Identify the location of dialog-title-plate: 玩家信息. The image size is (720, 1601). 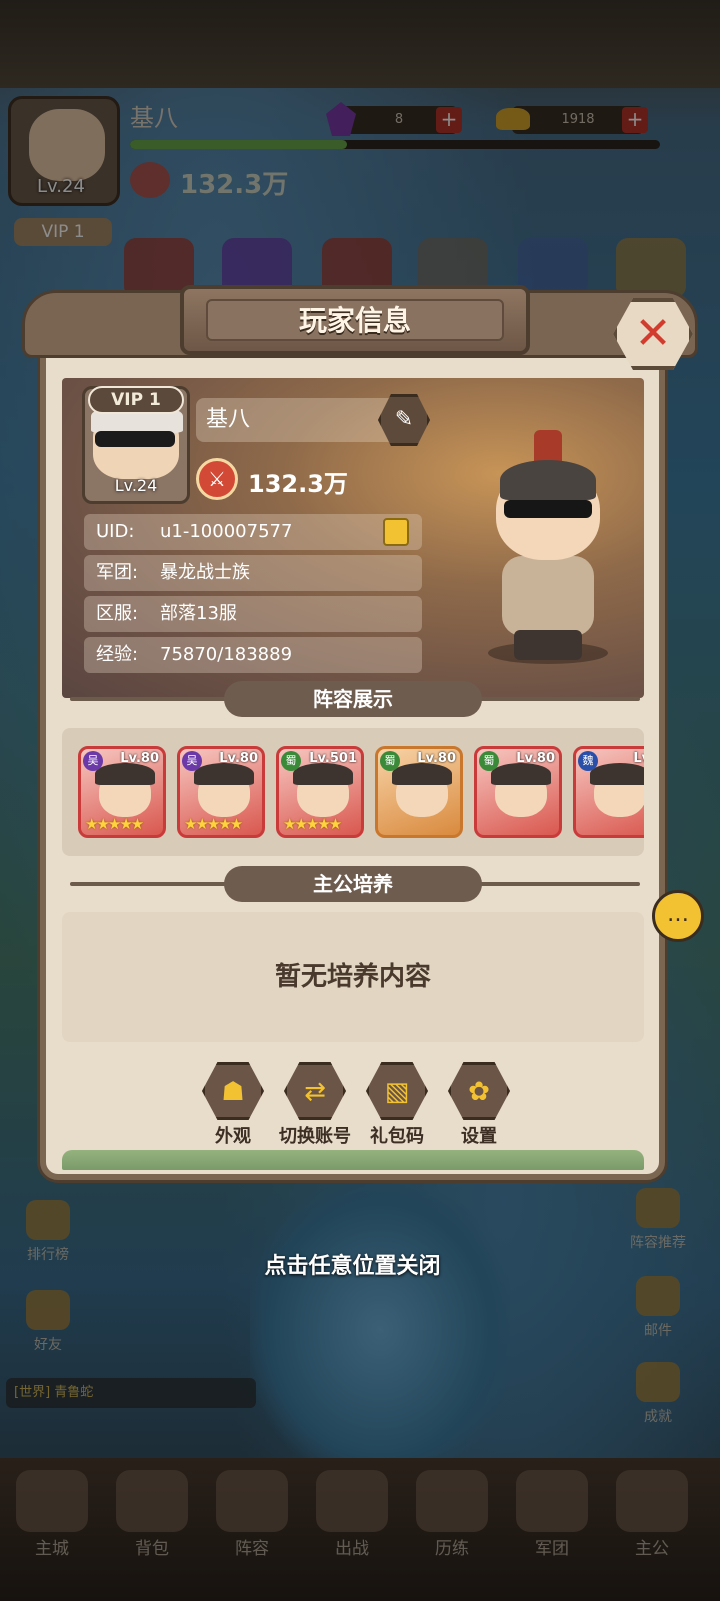
(355, 320).